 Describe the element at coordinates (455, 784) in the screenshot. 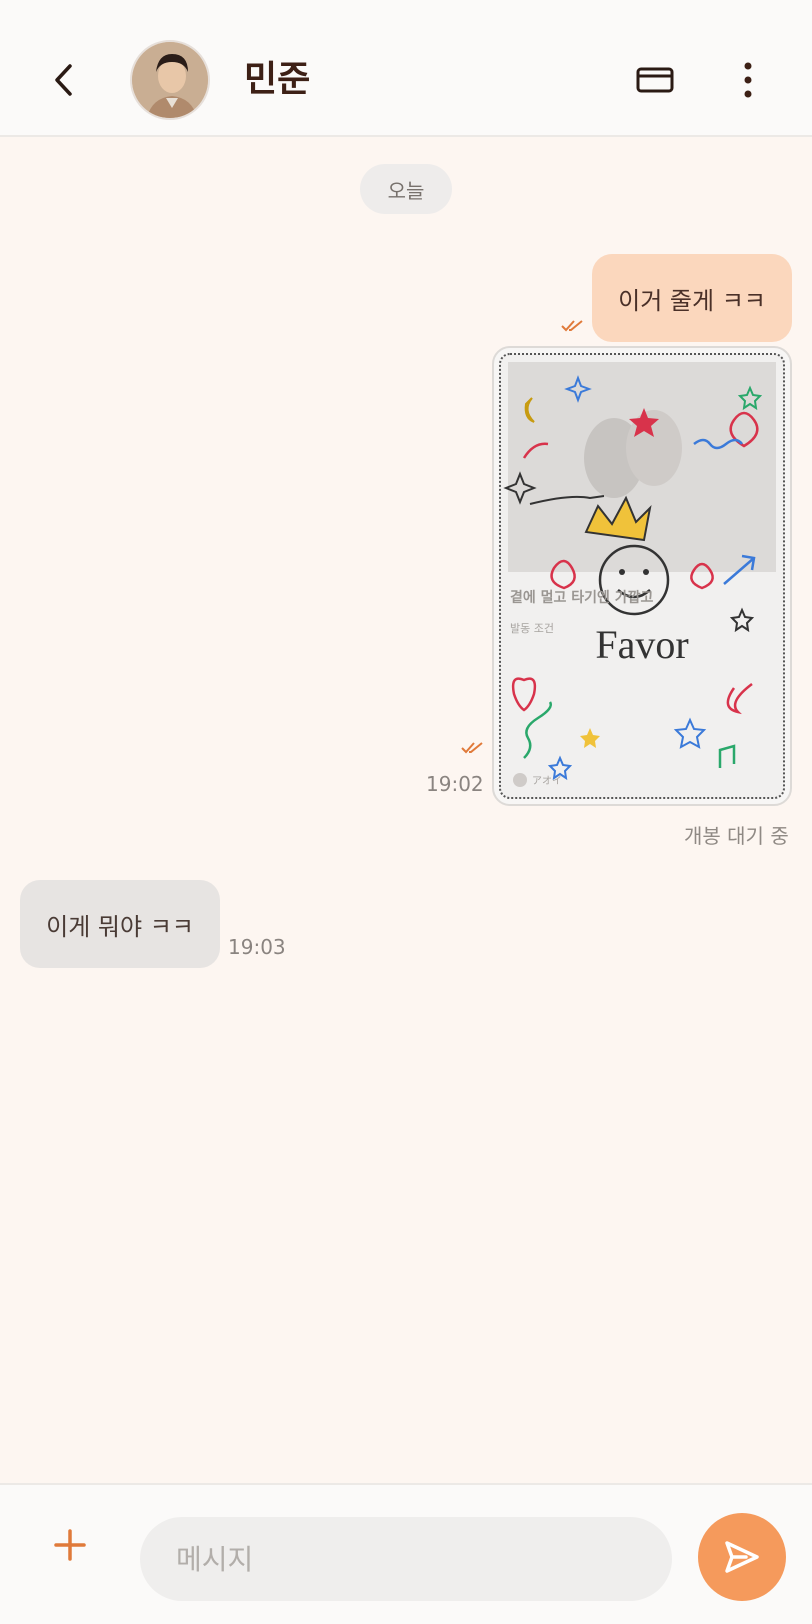

I see `message-time: 19:02` at that location.